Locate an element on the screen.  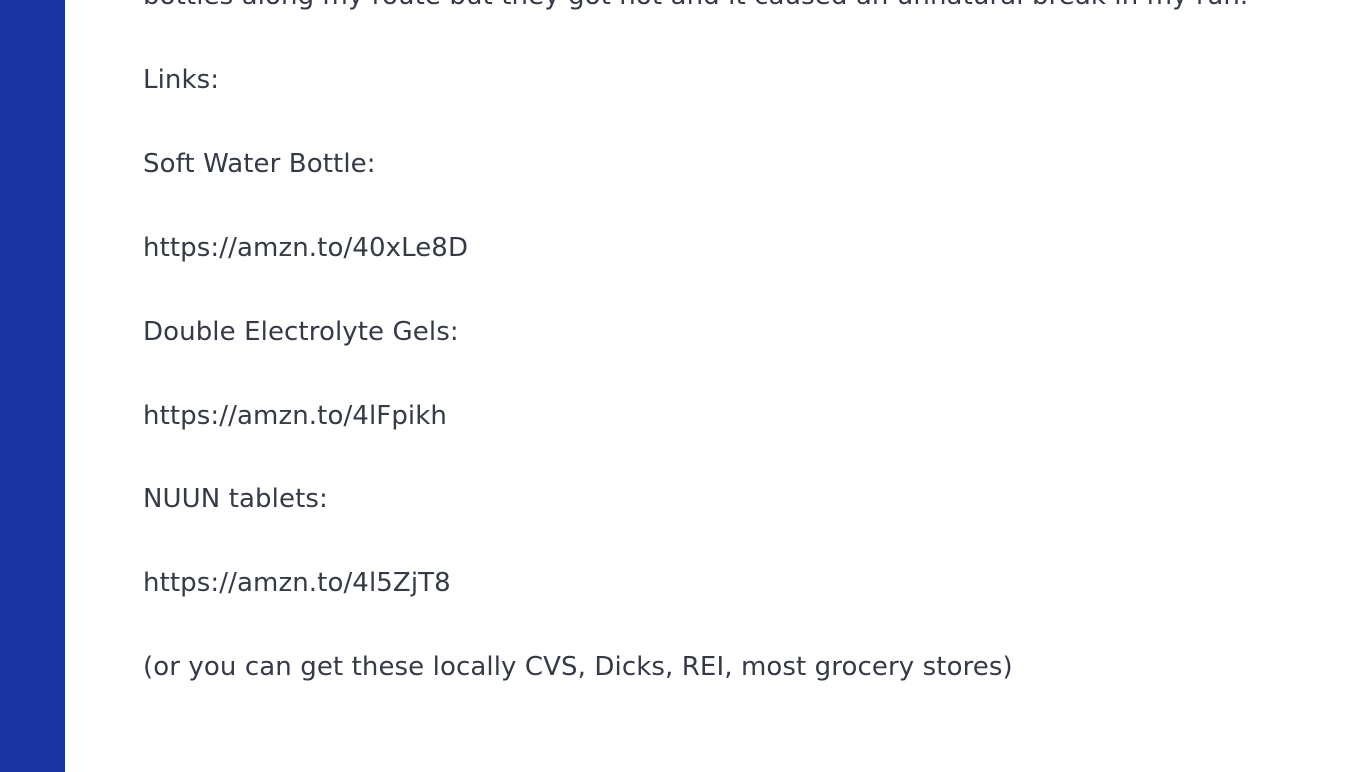
nuun-tablets-label: NUUN tablets: is located at coordinates (235, 499).